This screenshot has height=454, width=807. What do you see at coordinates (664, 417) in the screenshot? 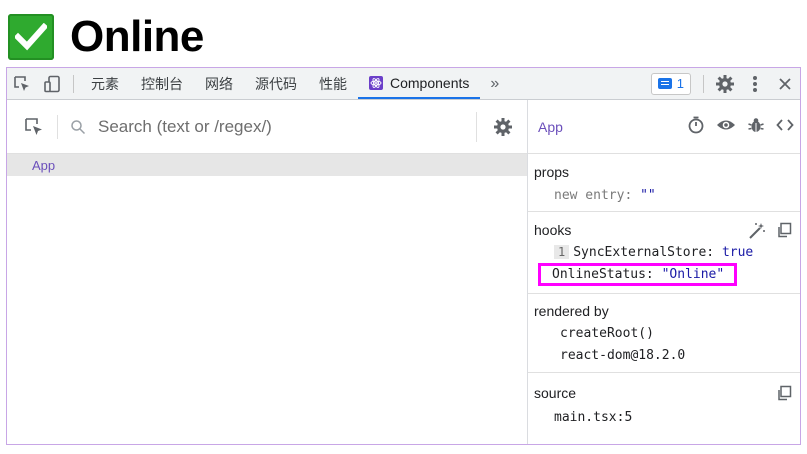
I see `source-file-link: main.tsx:5` at bounding box center [664, 417].